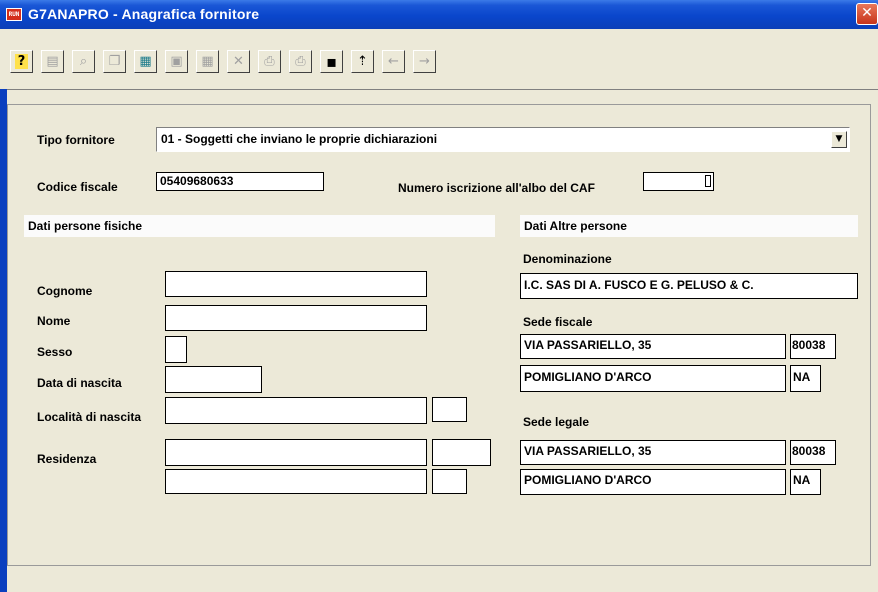 This screenshot has height=592, width=878. What do you see at coordinates (653, 452) in the screenshot?
I see `sede-legale-indirizzo-field: VIA PASSARIELLO, 35` at bounding box center [653, 452].